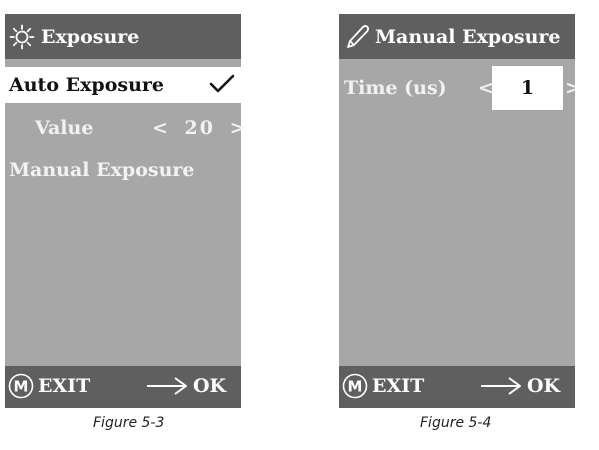 This screenshot has width=599, height=450. What do you see at coordinates (64, 128) in the screenshot?
I see `value-label: Value` at bounding box center [64, 128].